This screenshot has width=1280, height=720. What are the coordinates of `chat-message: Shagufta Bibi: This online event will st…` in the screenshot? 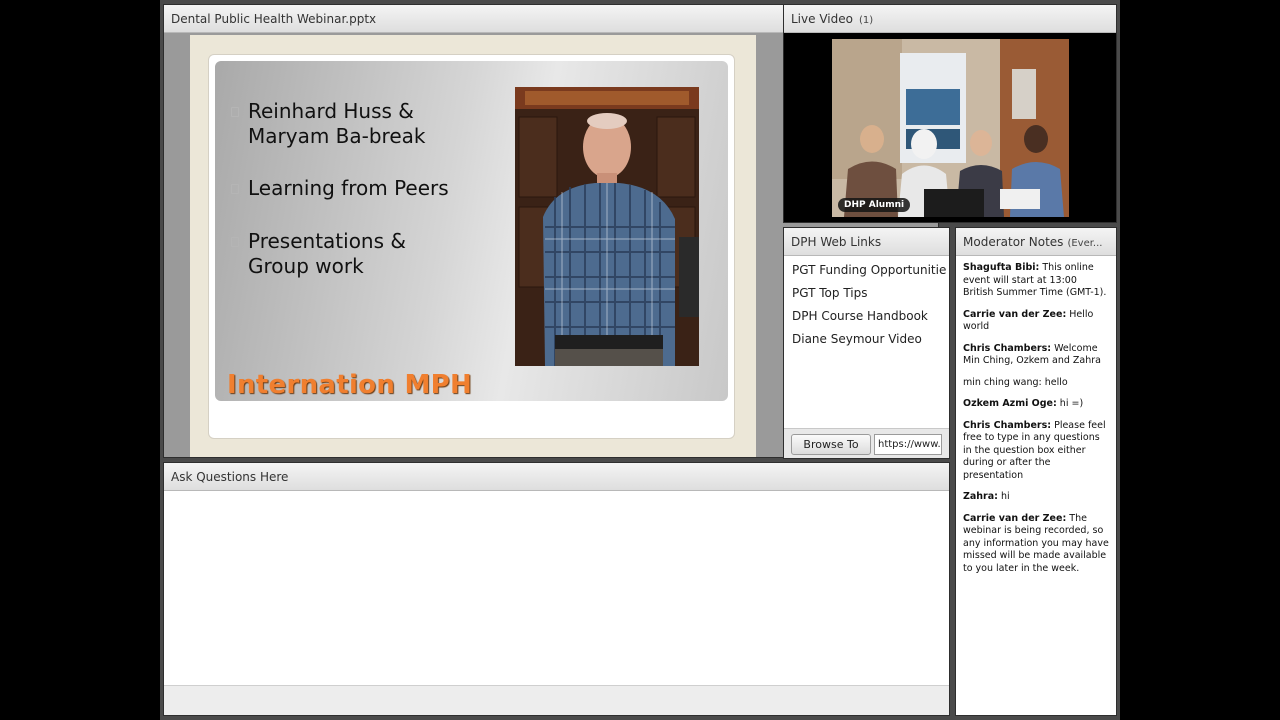 It's located at (1036, 281).